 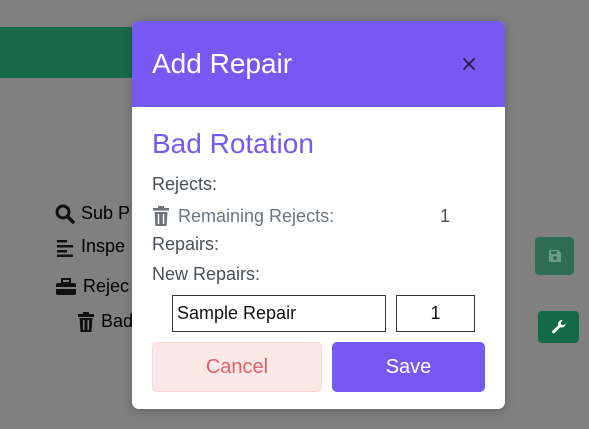 What do you see at coordinates (105, 321) in the screenshot?
I see `background-item-bad: Bad` at bounding box center [105, 321].